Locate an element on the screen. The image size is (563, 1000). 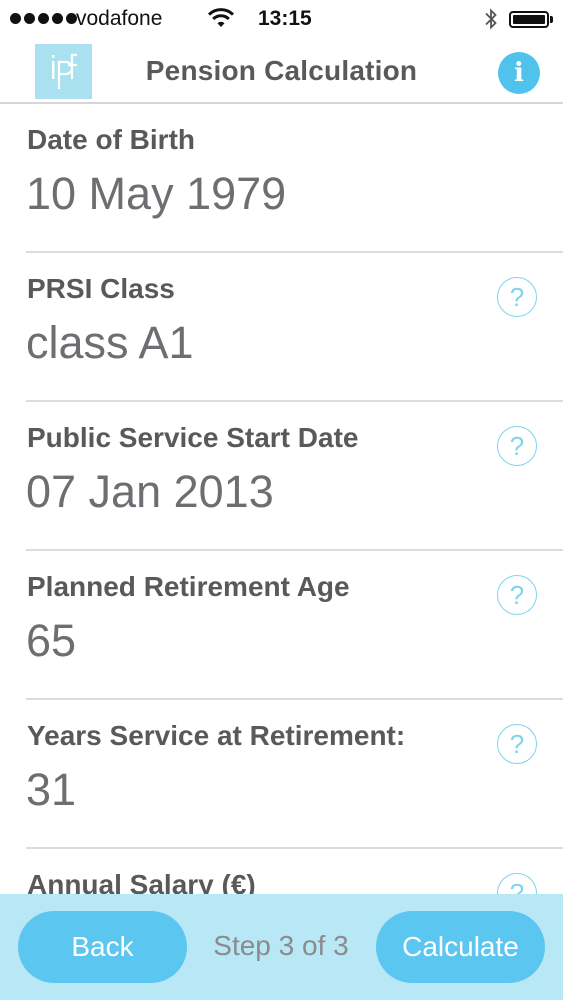
field-label: Public Service Start Date is located at coordinates (193, 437).